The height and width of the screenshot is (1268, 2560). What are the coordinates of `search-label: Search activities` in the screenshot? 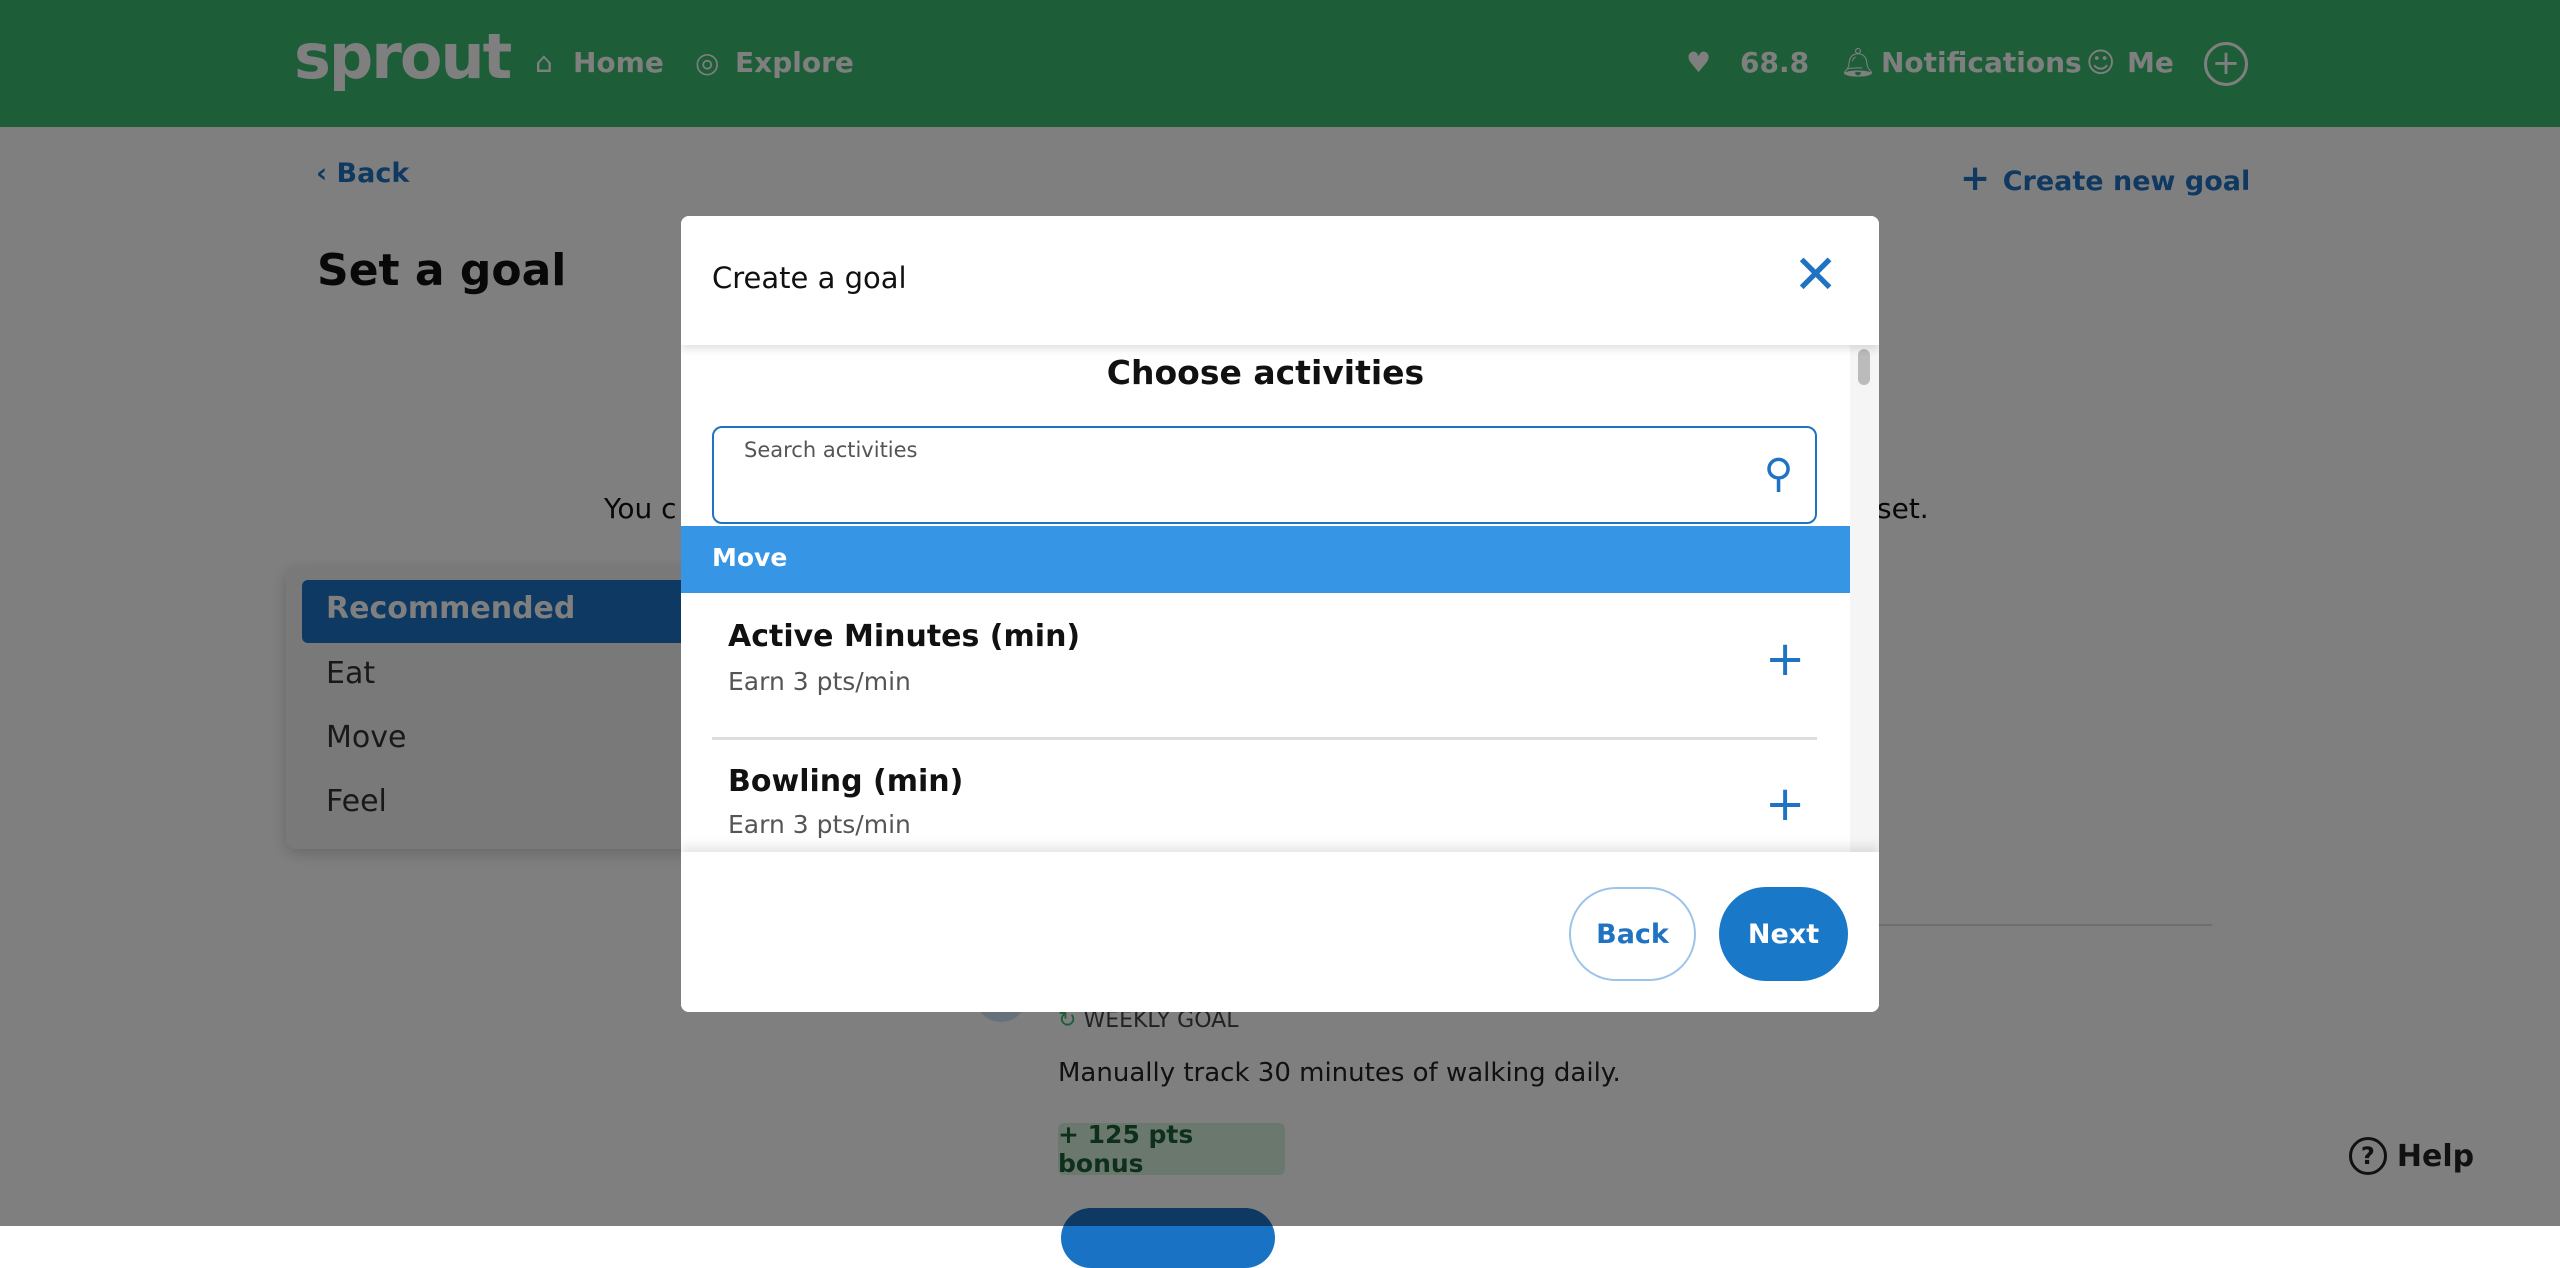 It's located at (831, 450).